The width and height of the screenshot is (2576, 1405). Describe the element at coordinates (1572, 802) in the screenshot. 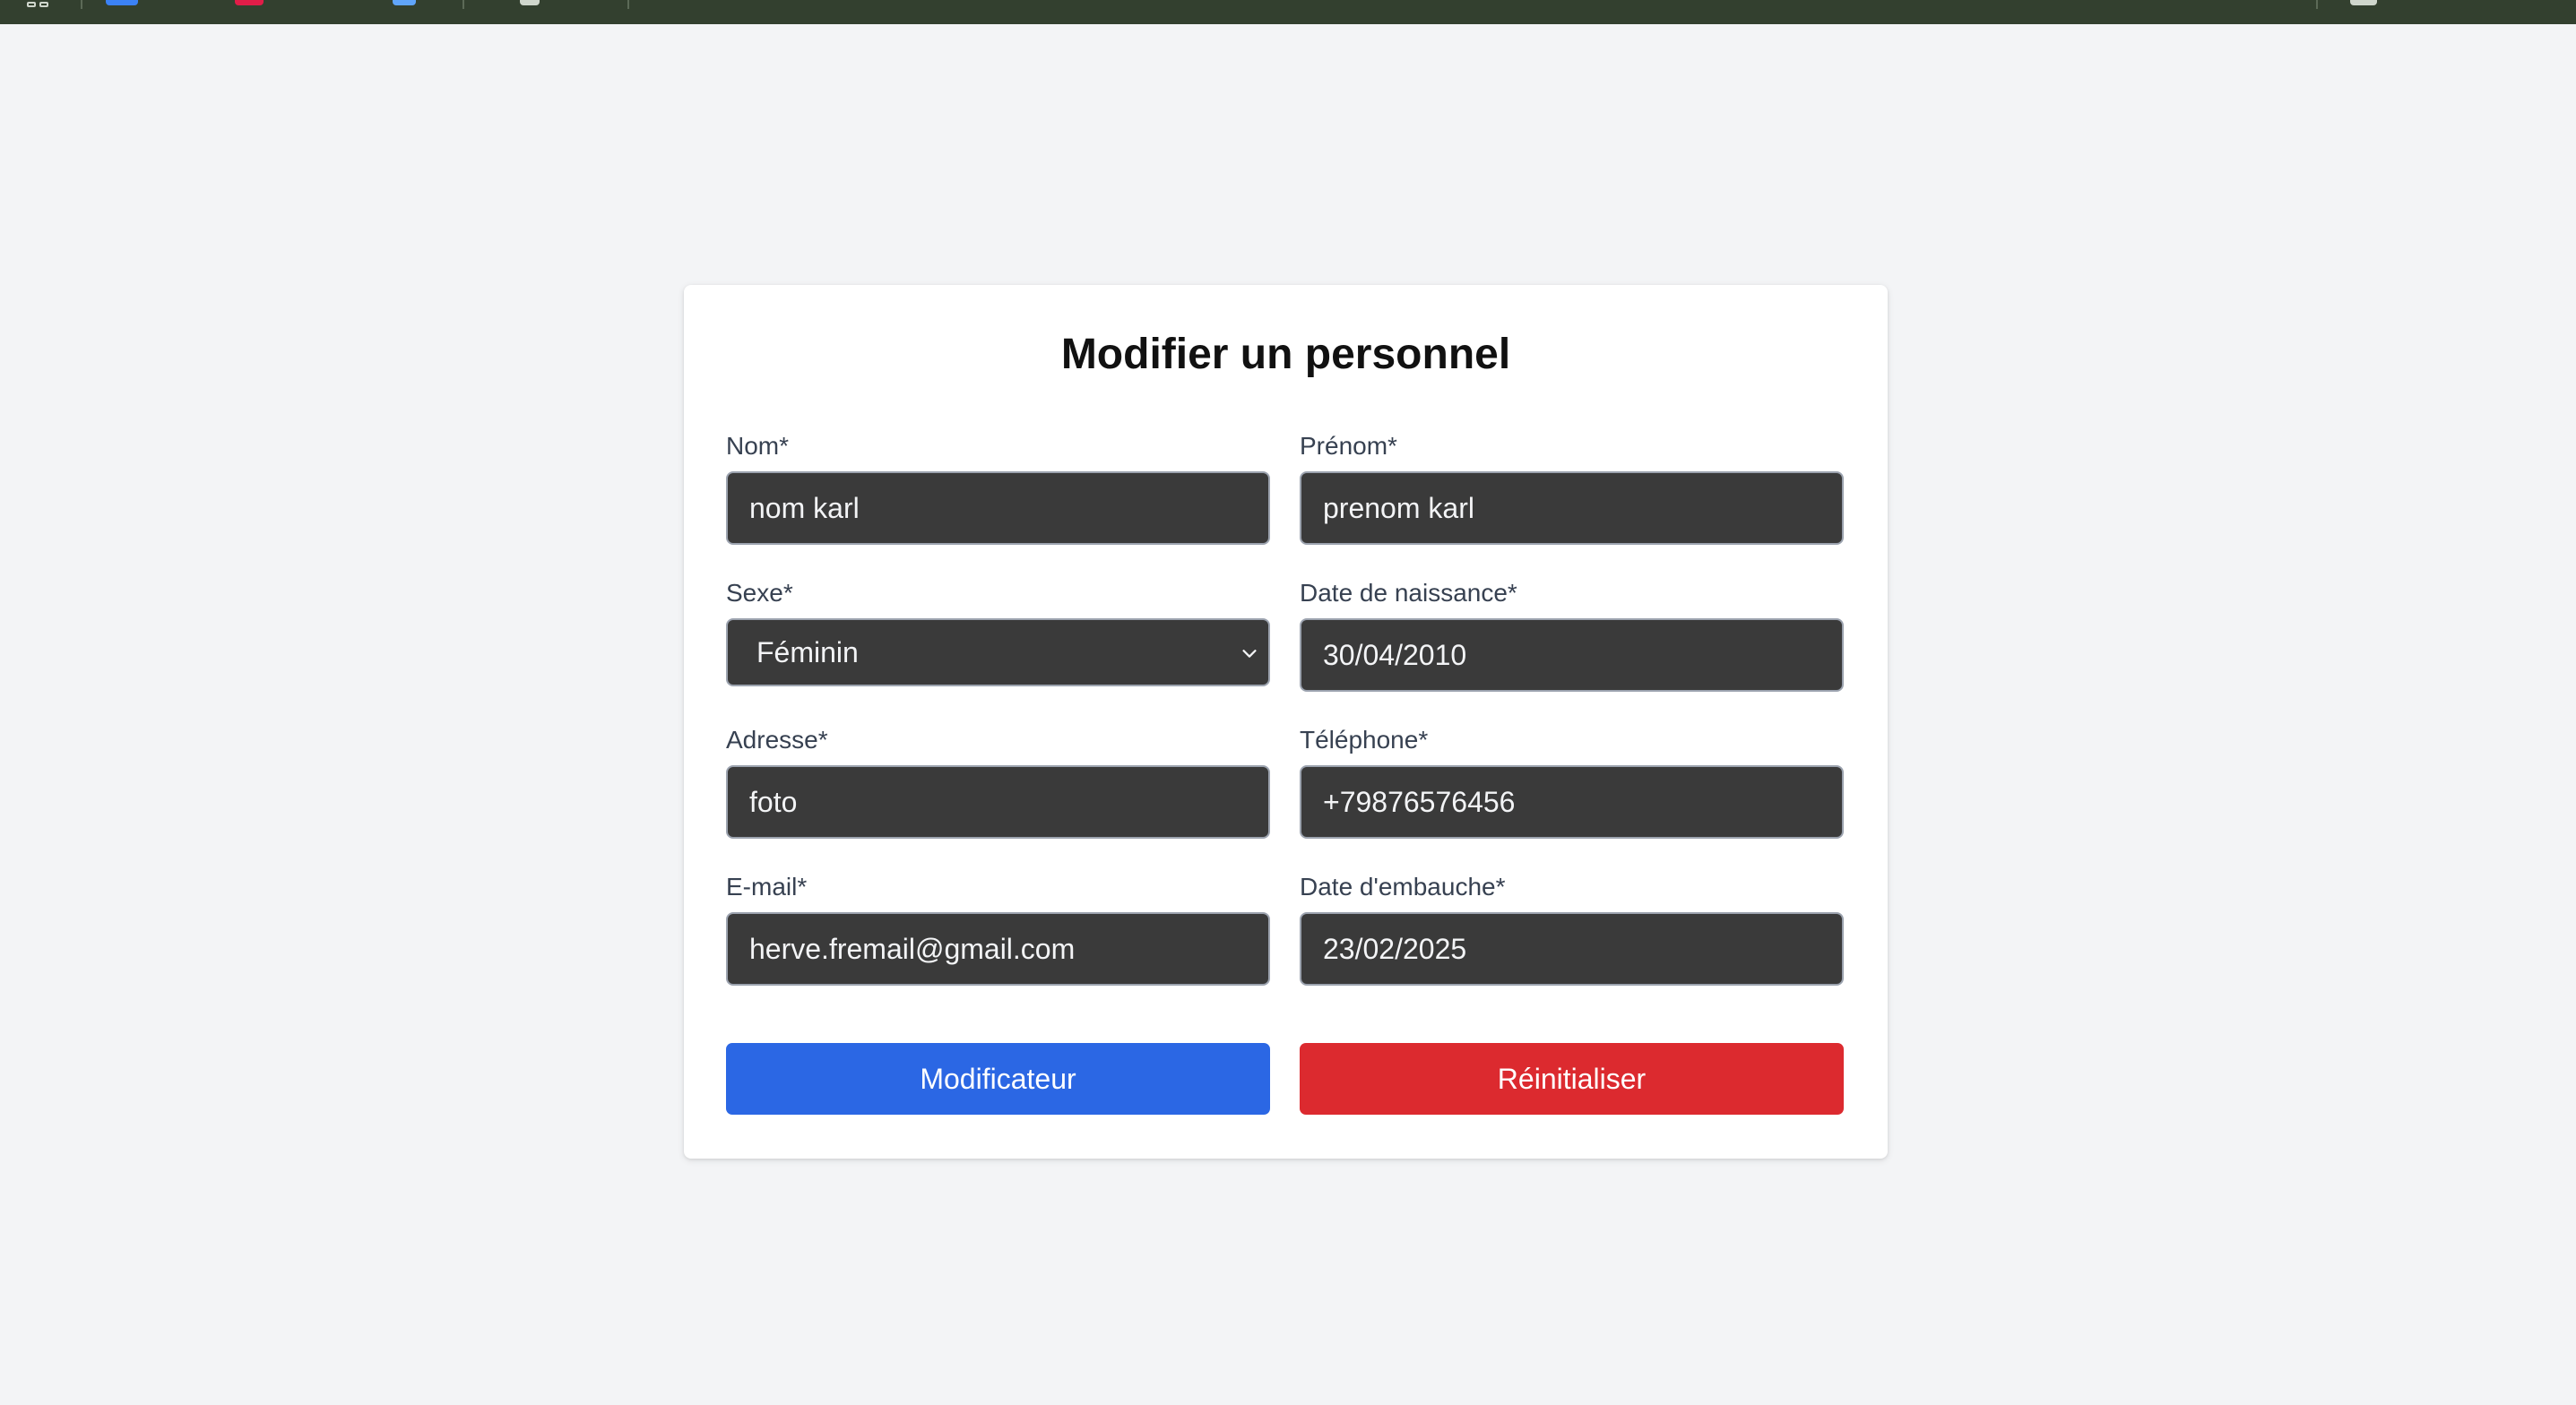

I see `telephone-input: +79876576456` at that location.